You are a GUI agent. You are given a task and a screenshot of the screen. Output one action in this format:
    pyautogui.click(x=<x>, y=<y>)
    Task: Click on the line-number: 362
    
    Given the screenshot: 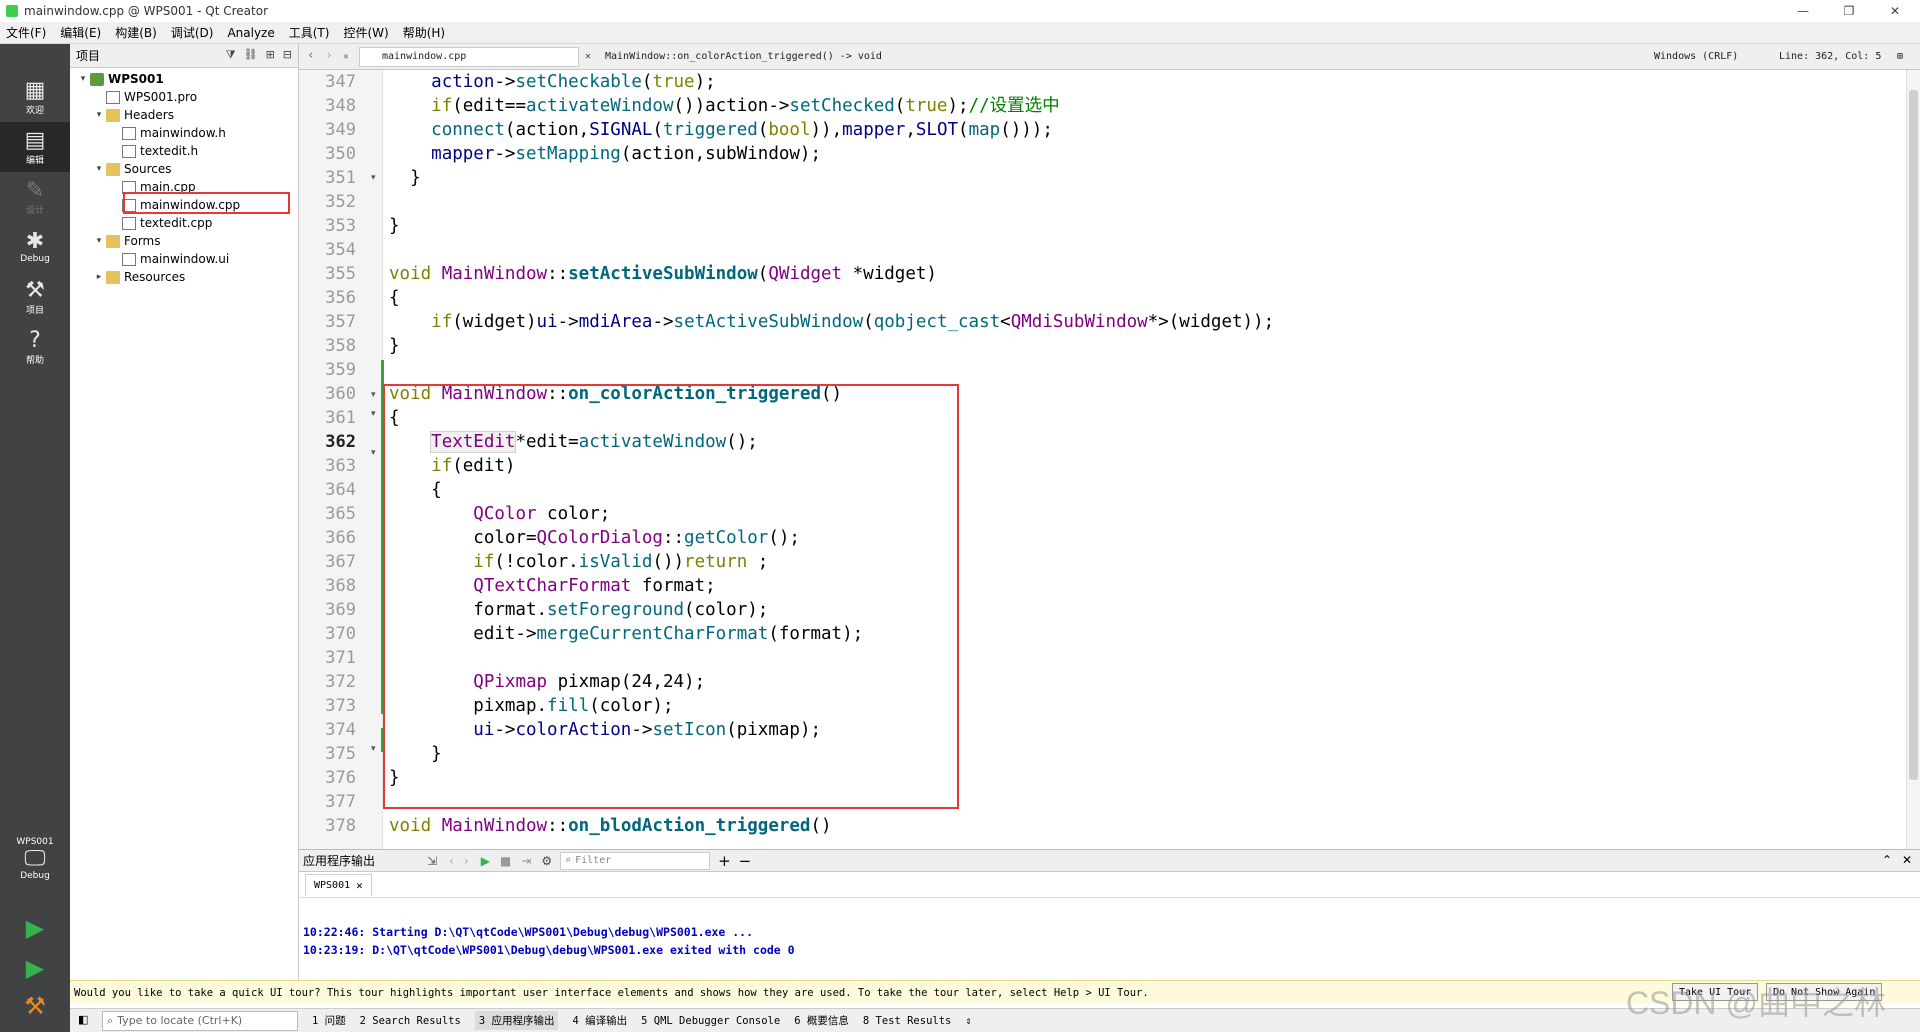 What is the action you would take?
    pyautogui.click(x=340, y=442)
    